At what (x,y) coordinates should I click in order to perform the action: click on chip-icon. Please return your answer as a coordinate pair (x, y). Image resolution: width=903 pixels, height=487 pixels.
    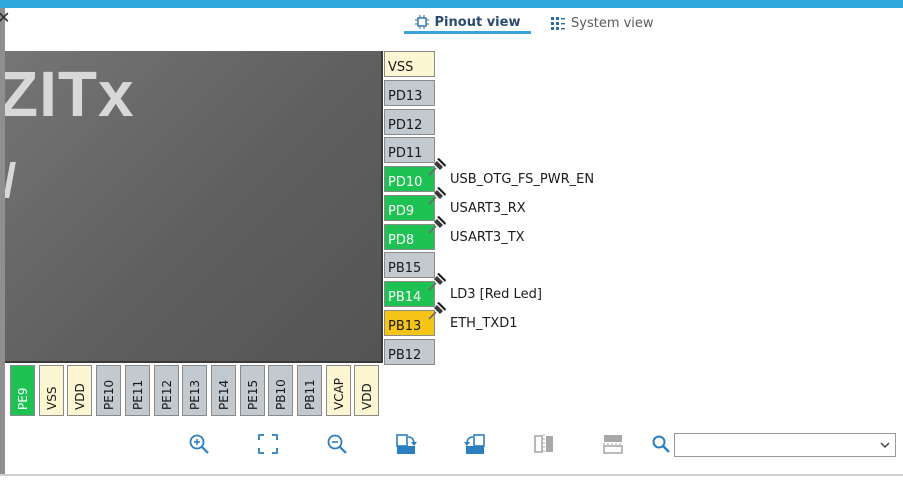
    Looking at the image, I should click on (421, 22).